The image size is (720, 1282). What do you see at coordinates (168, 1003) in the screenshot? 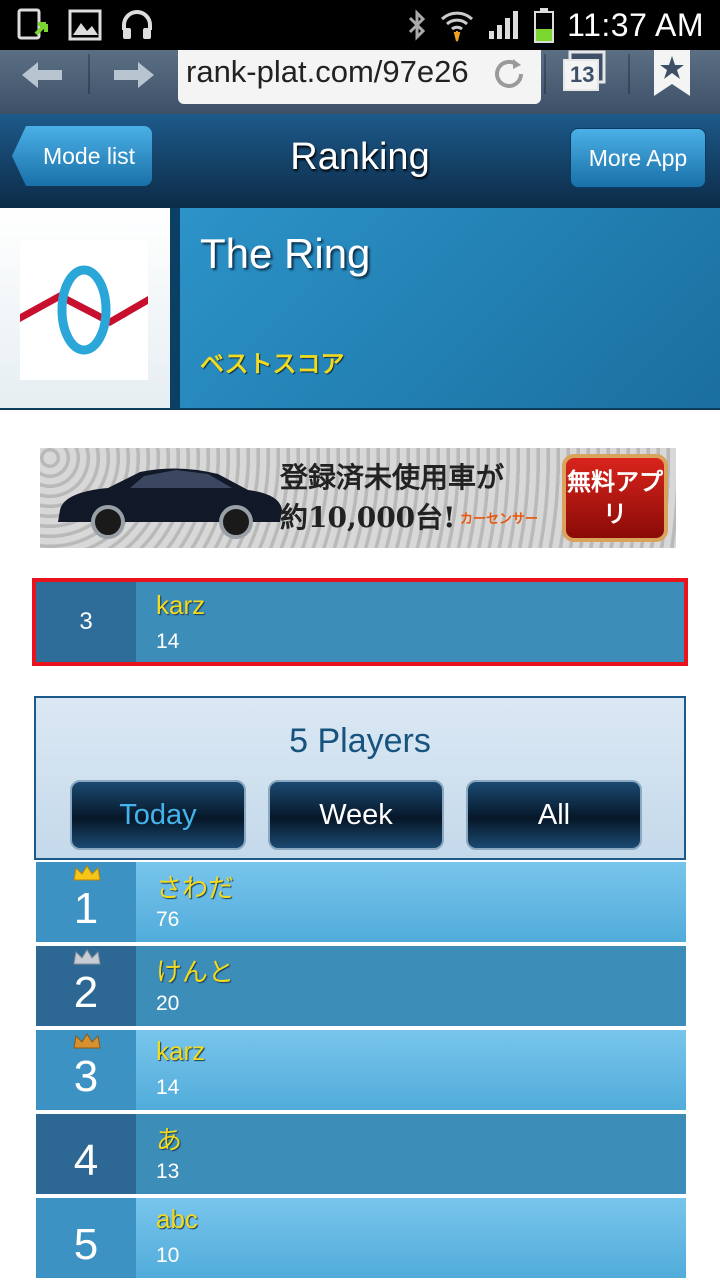
I see `player-score: 20` at bounding box center [168, 1003].